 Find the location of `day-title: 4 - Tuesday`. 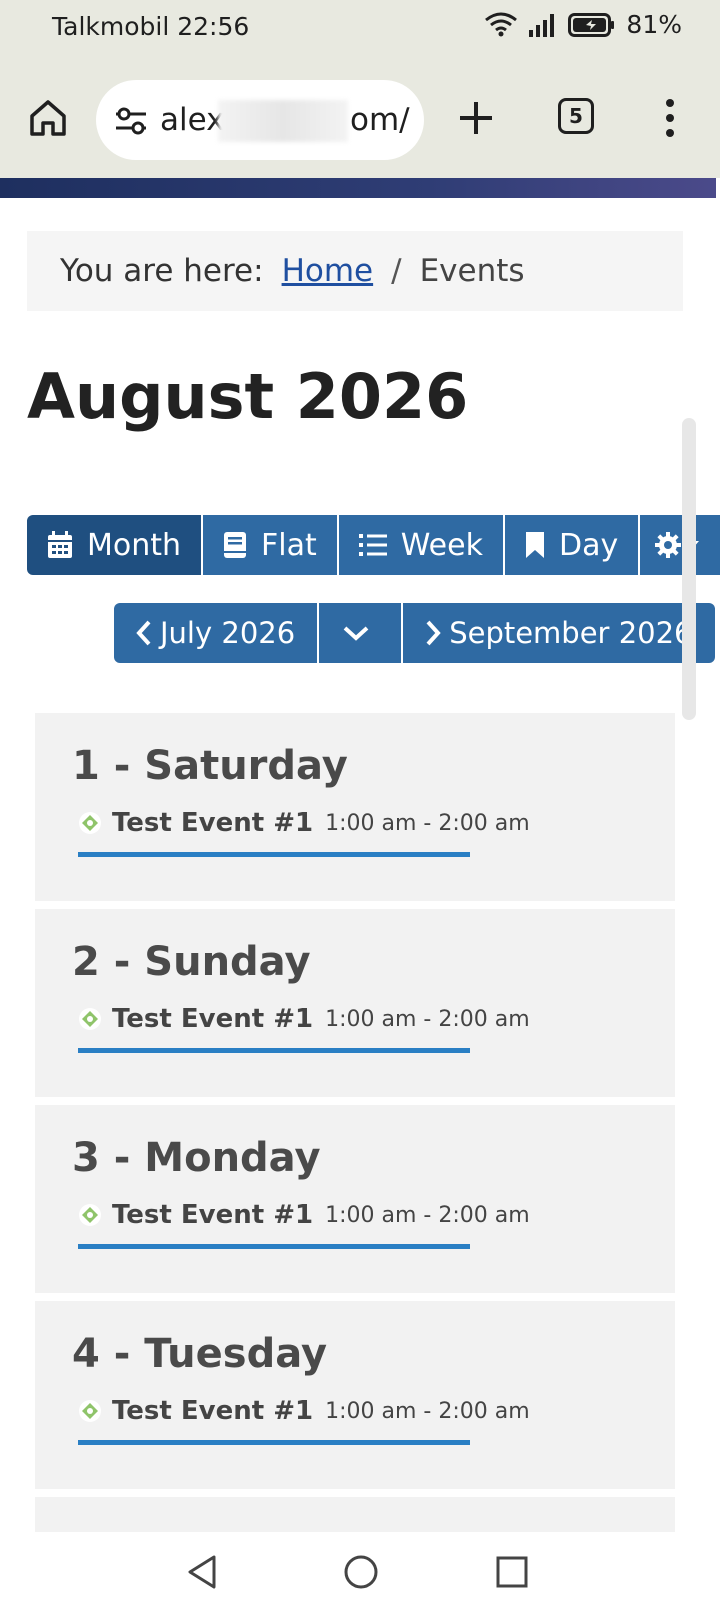

day-title: 4 - Tuesday is located at coordinates (200, 1354).